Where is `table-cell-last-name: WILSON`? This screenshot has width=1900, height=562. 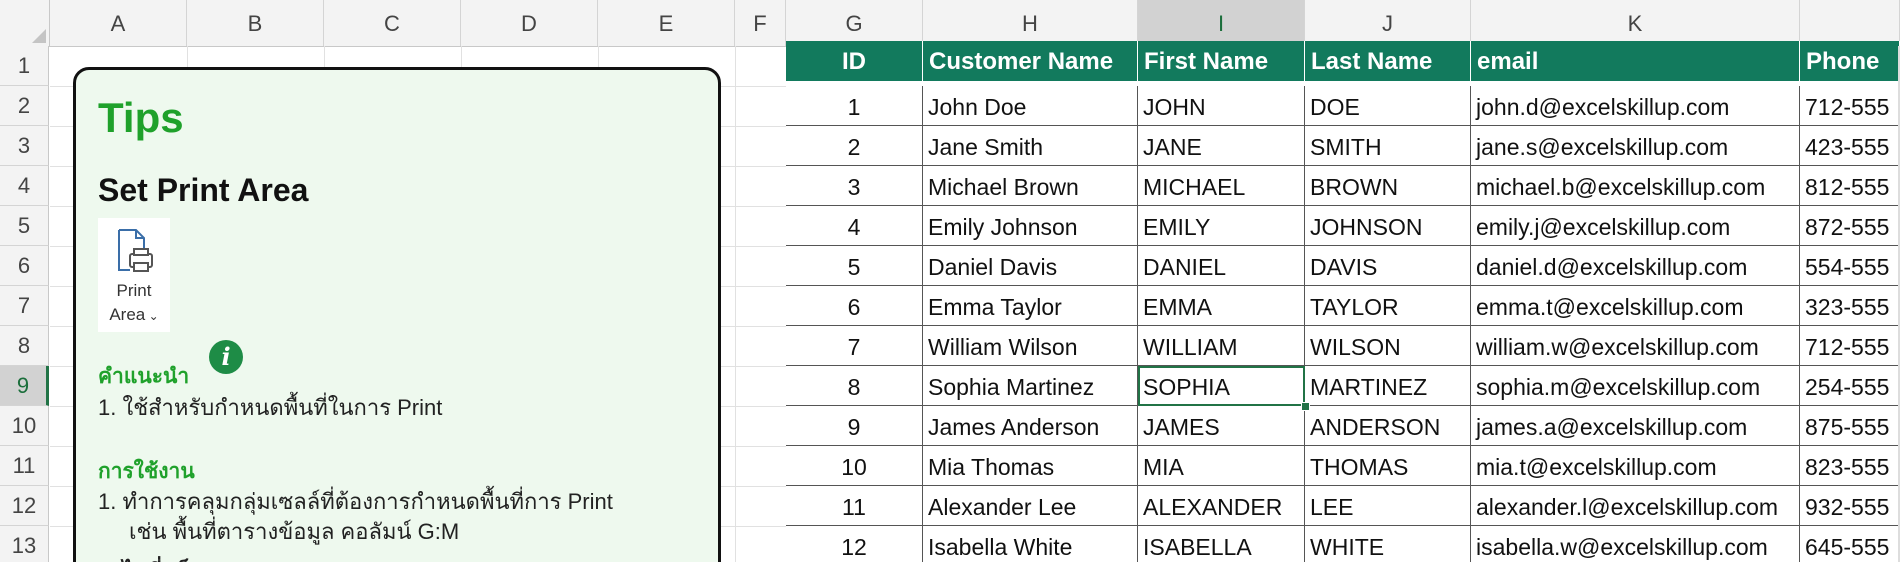 table-cell-last-name: WILSON is located at coordinates (1388, 346).